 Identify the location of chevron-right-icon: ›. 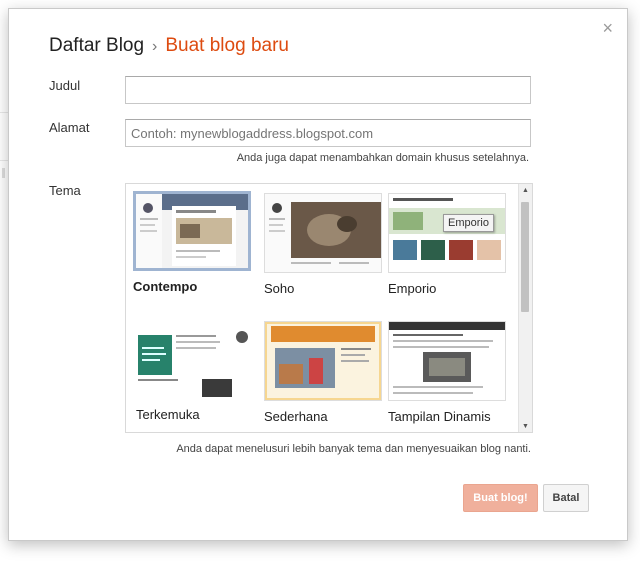
(155, 46).